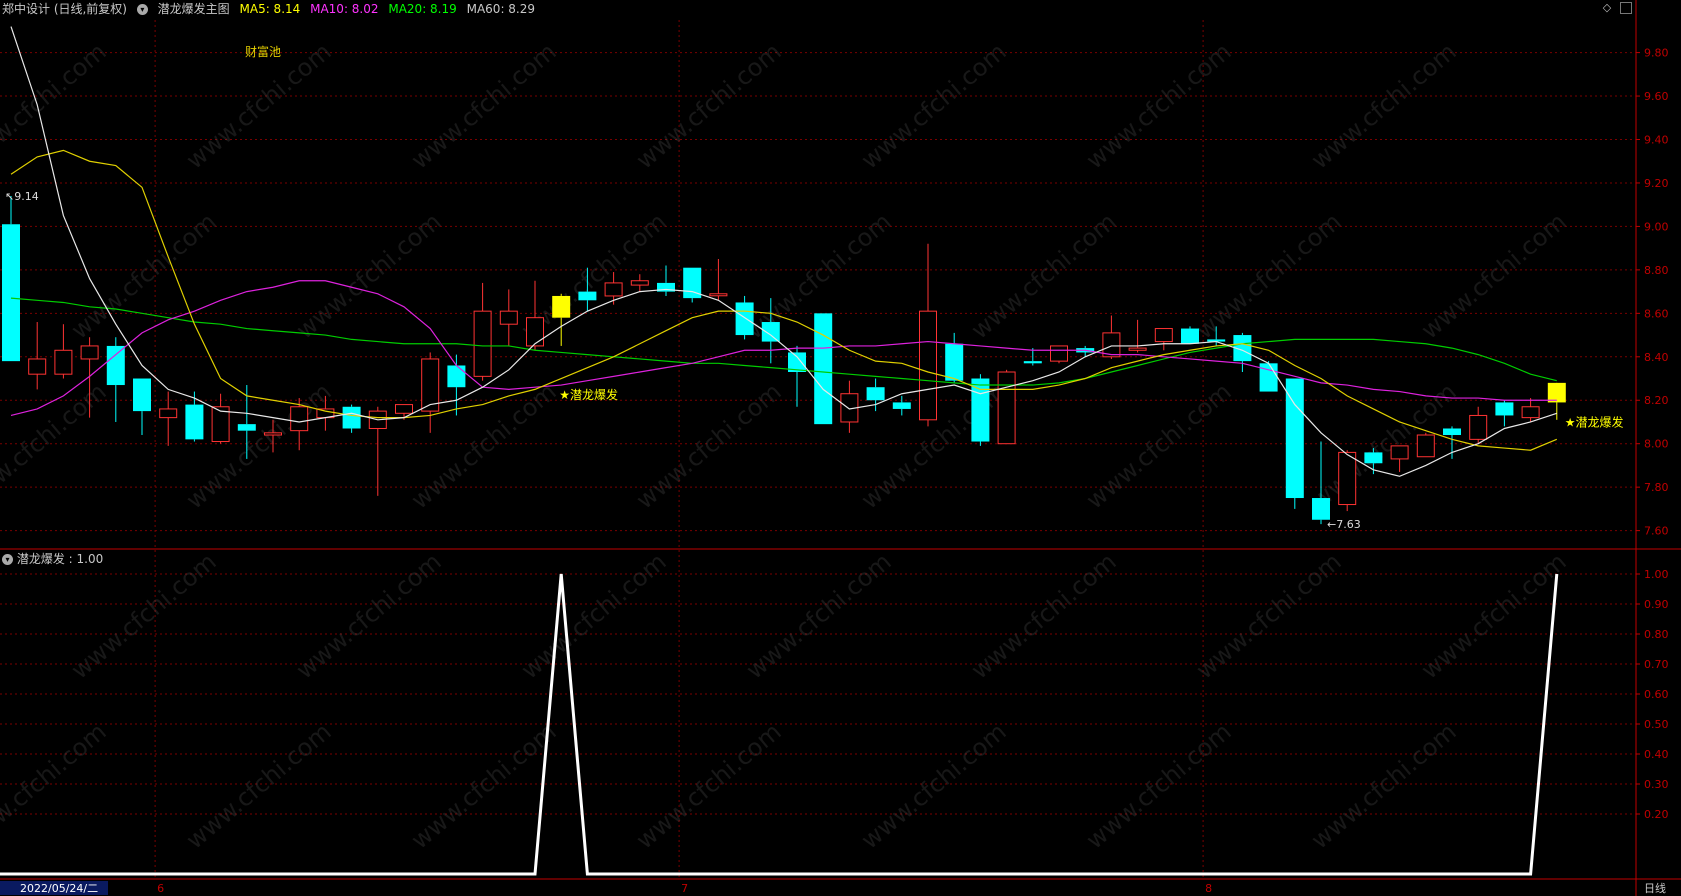 The height and width of the screenshot is (896, 1681). What do you see at coordinates (1656, 96) in the screenshot?
I see `price-tick-label: 9.60` at bounding box center [1656, 96].